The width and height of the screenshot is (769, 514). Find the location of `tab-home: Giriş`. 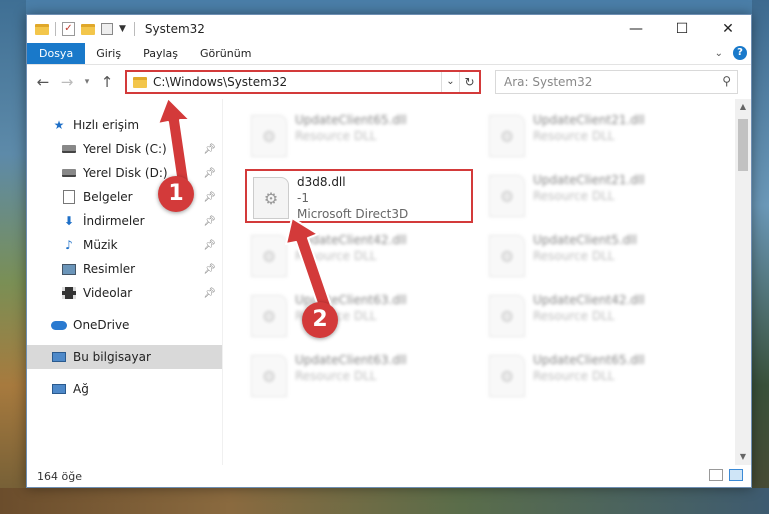

tab-home: Giriş is located at coordinates (108, 53).